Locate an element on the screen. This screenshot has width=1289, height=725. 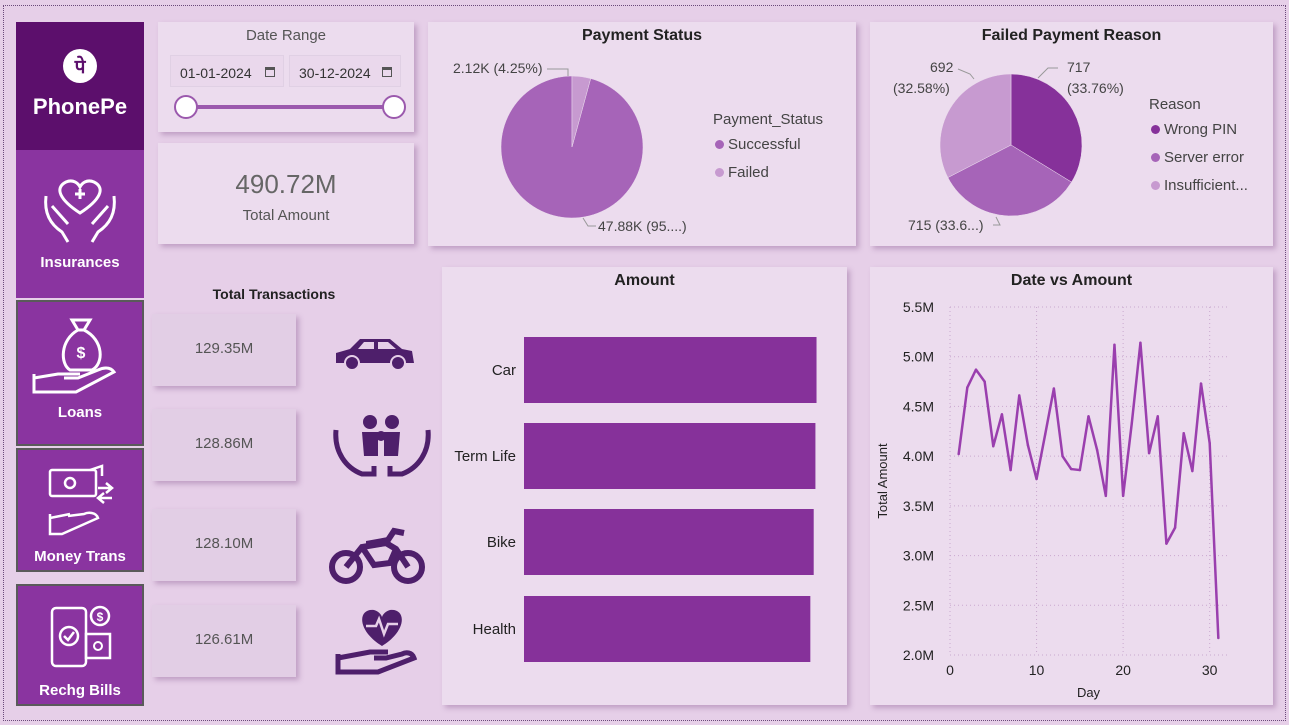
cash-transfer-icon is located at coordinates (81, 500).